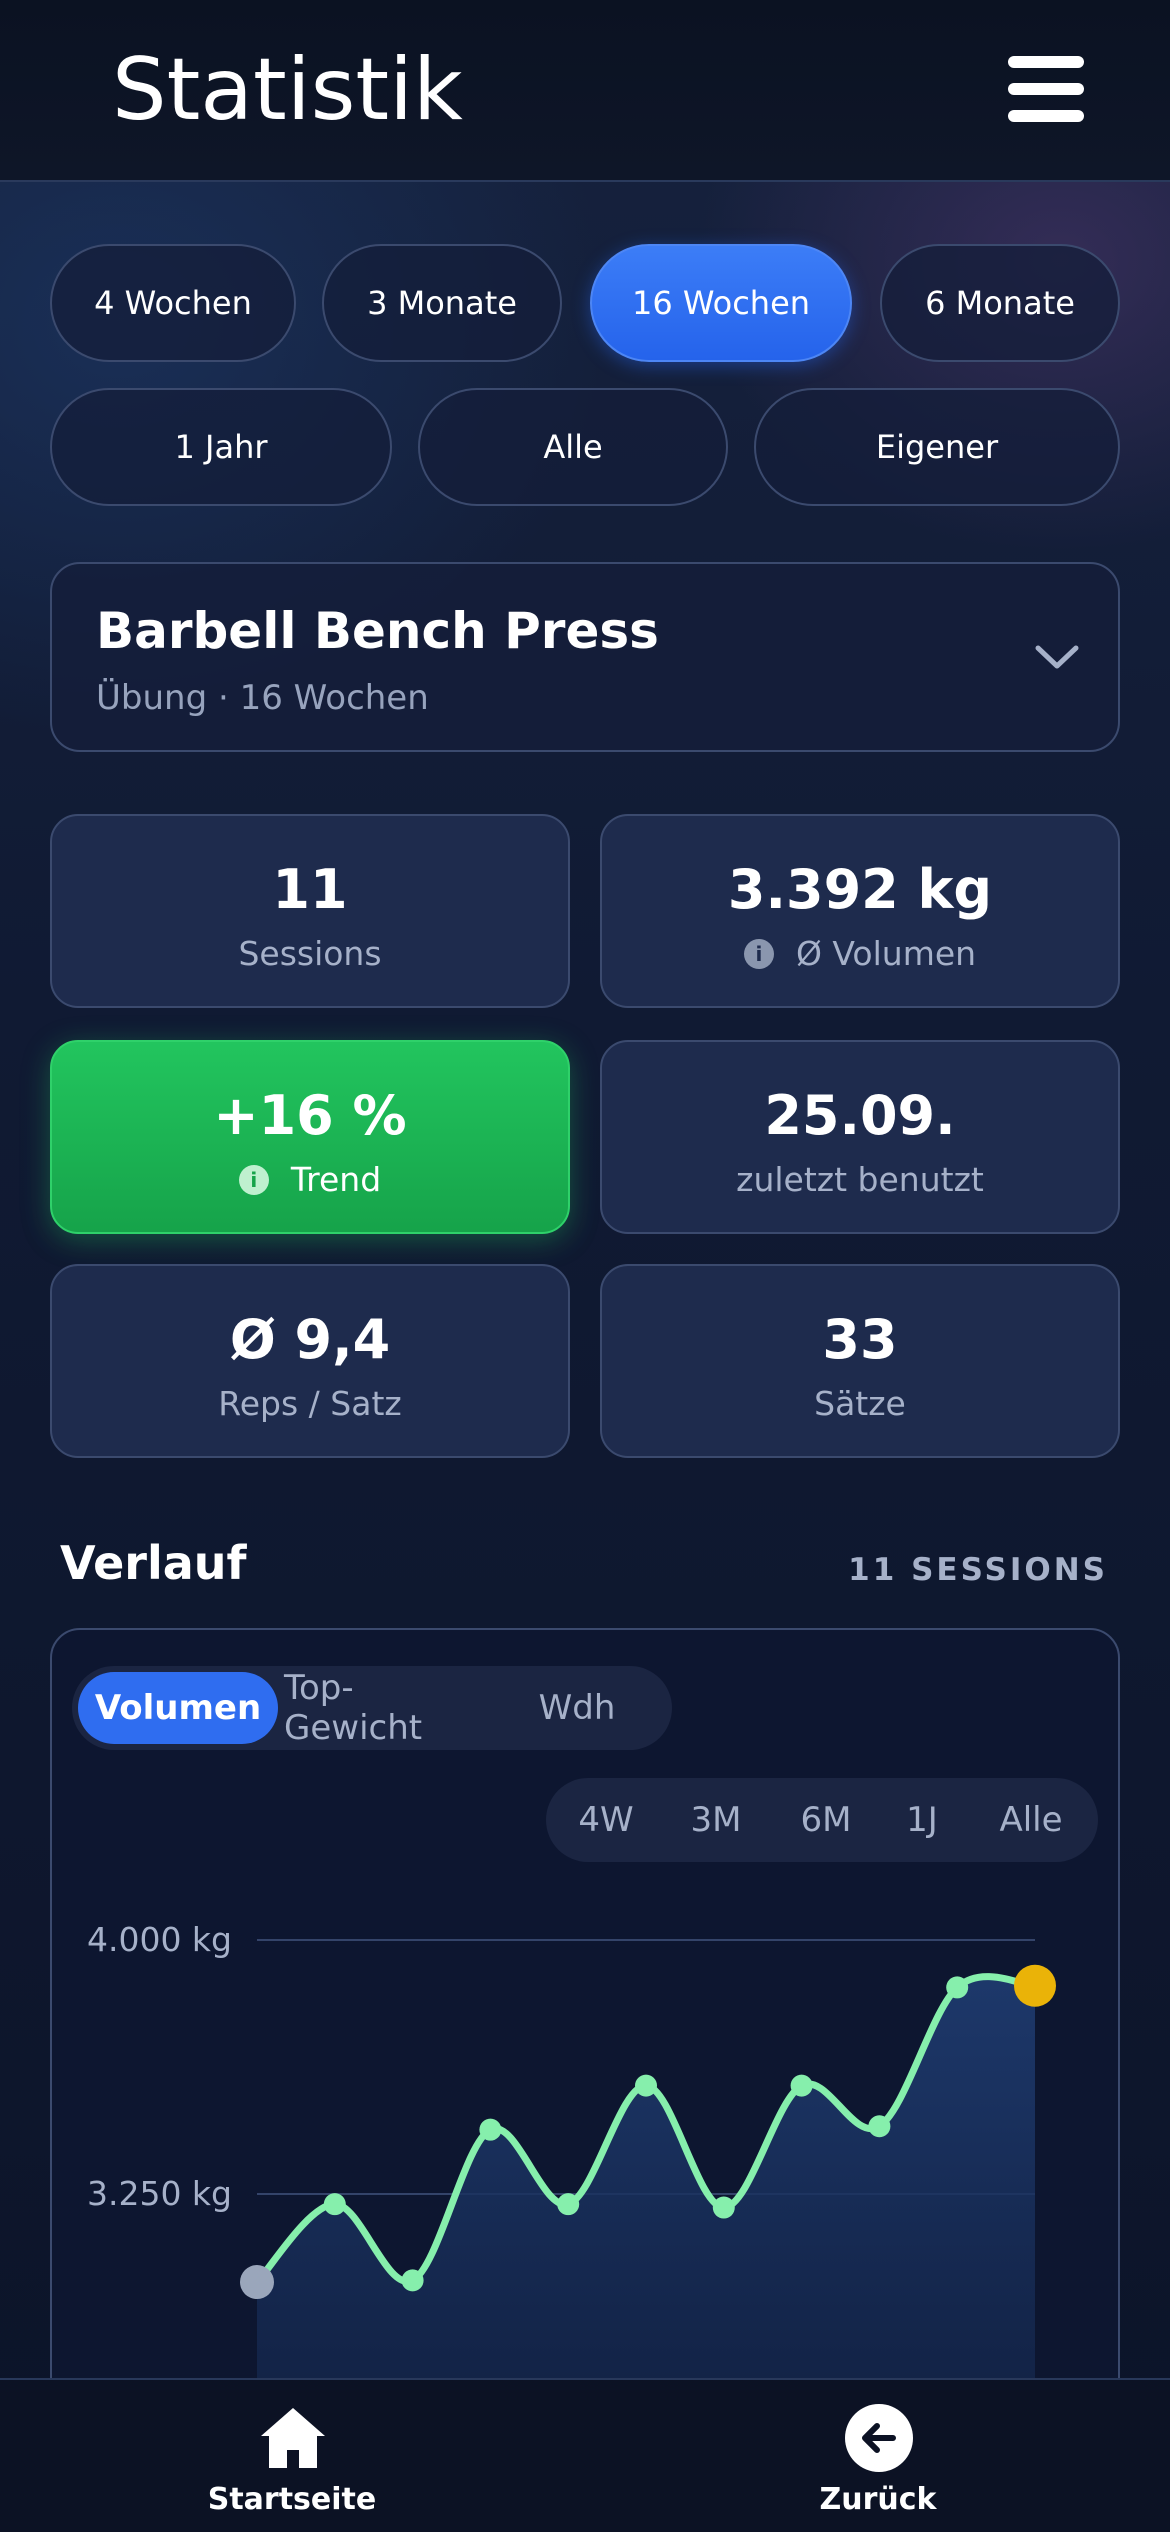  Describe the element at coordinates (860, 1179) in the screenshot. I see `stat-label: zuletzt benutzt` at that location.